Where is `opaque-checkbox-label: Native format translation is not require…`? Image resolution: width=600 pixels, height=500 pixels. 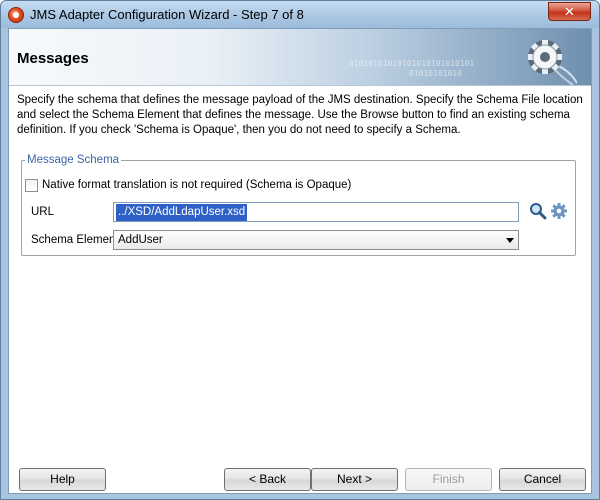
opaque-checkbox-label: Native format translation is not require… is located at coordinates (196, 185).